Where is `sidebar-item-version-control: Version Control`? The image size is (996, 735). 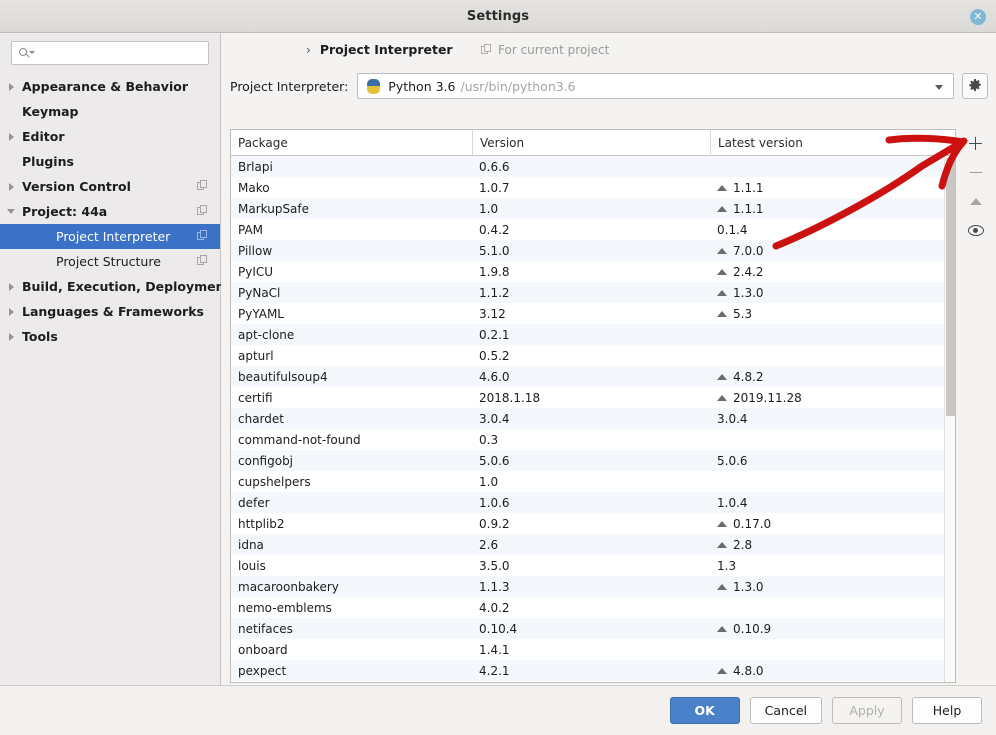
sidebar-item-version-control: Version Control is located at coordinates (110, 186).